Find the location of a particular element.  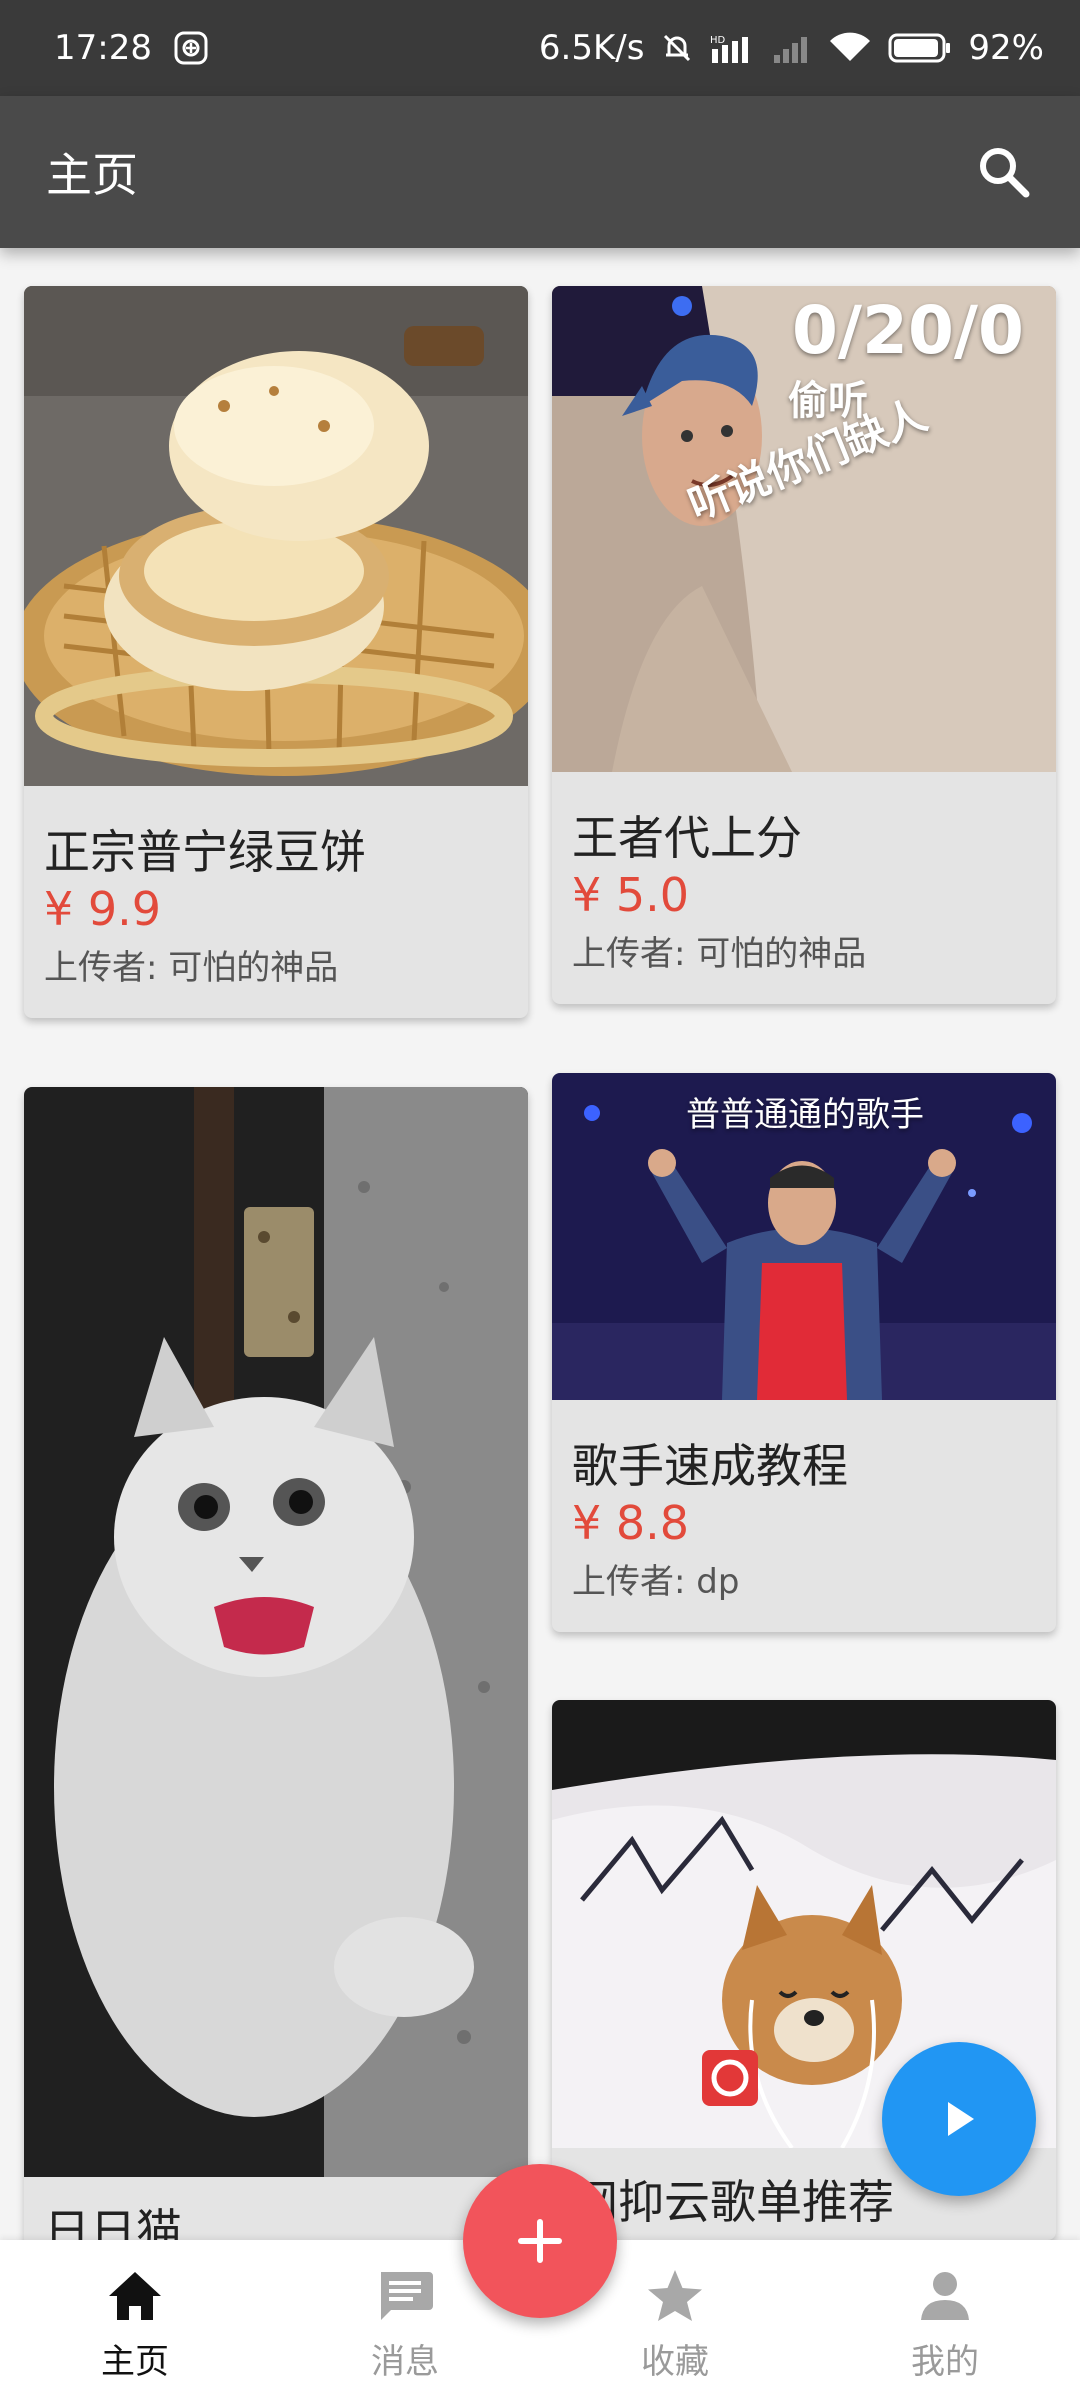

nav-label: 消息 is located at coordinates (405, 2362).